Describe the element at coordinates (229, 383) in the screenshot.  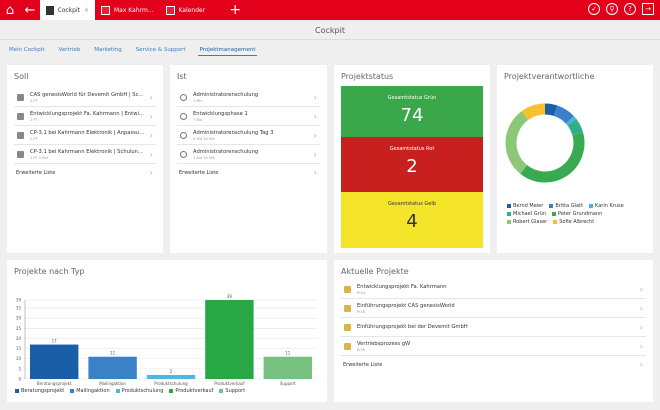
I see `x-tick-label: Produktverkauf` at that location.